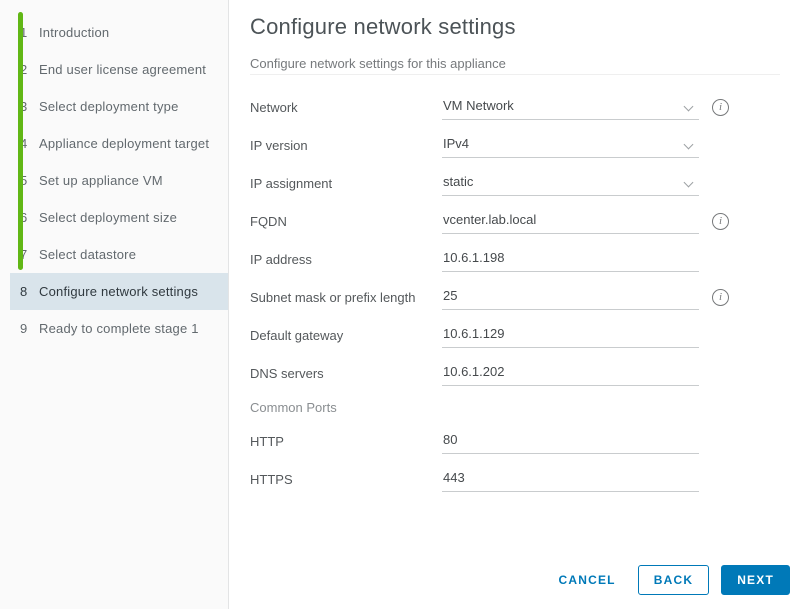 The width and height of the screenshot is (800, 609). I want to click on progress-bar, so click(20, 141).